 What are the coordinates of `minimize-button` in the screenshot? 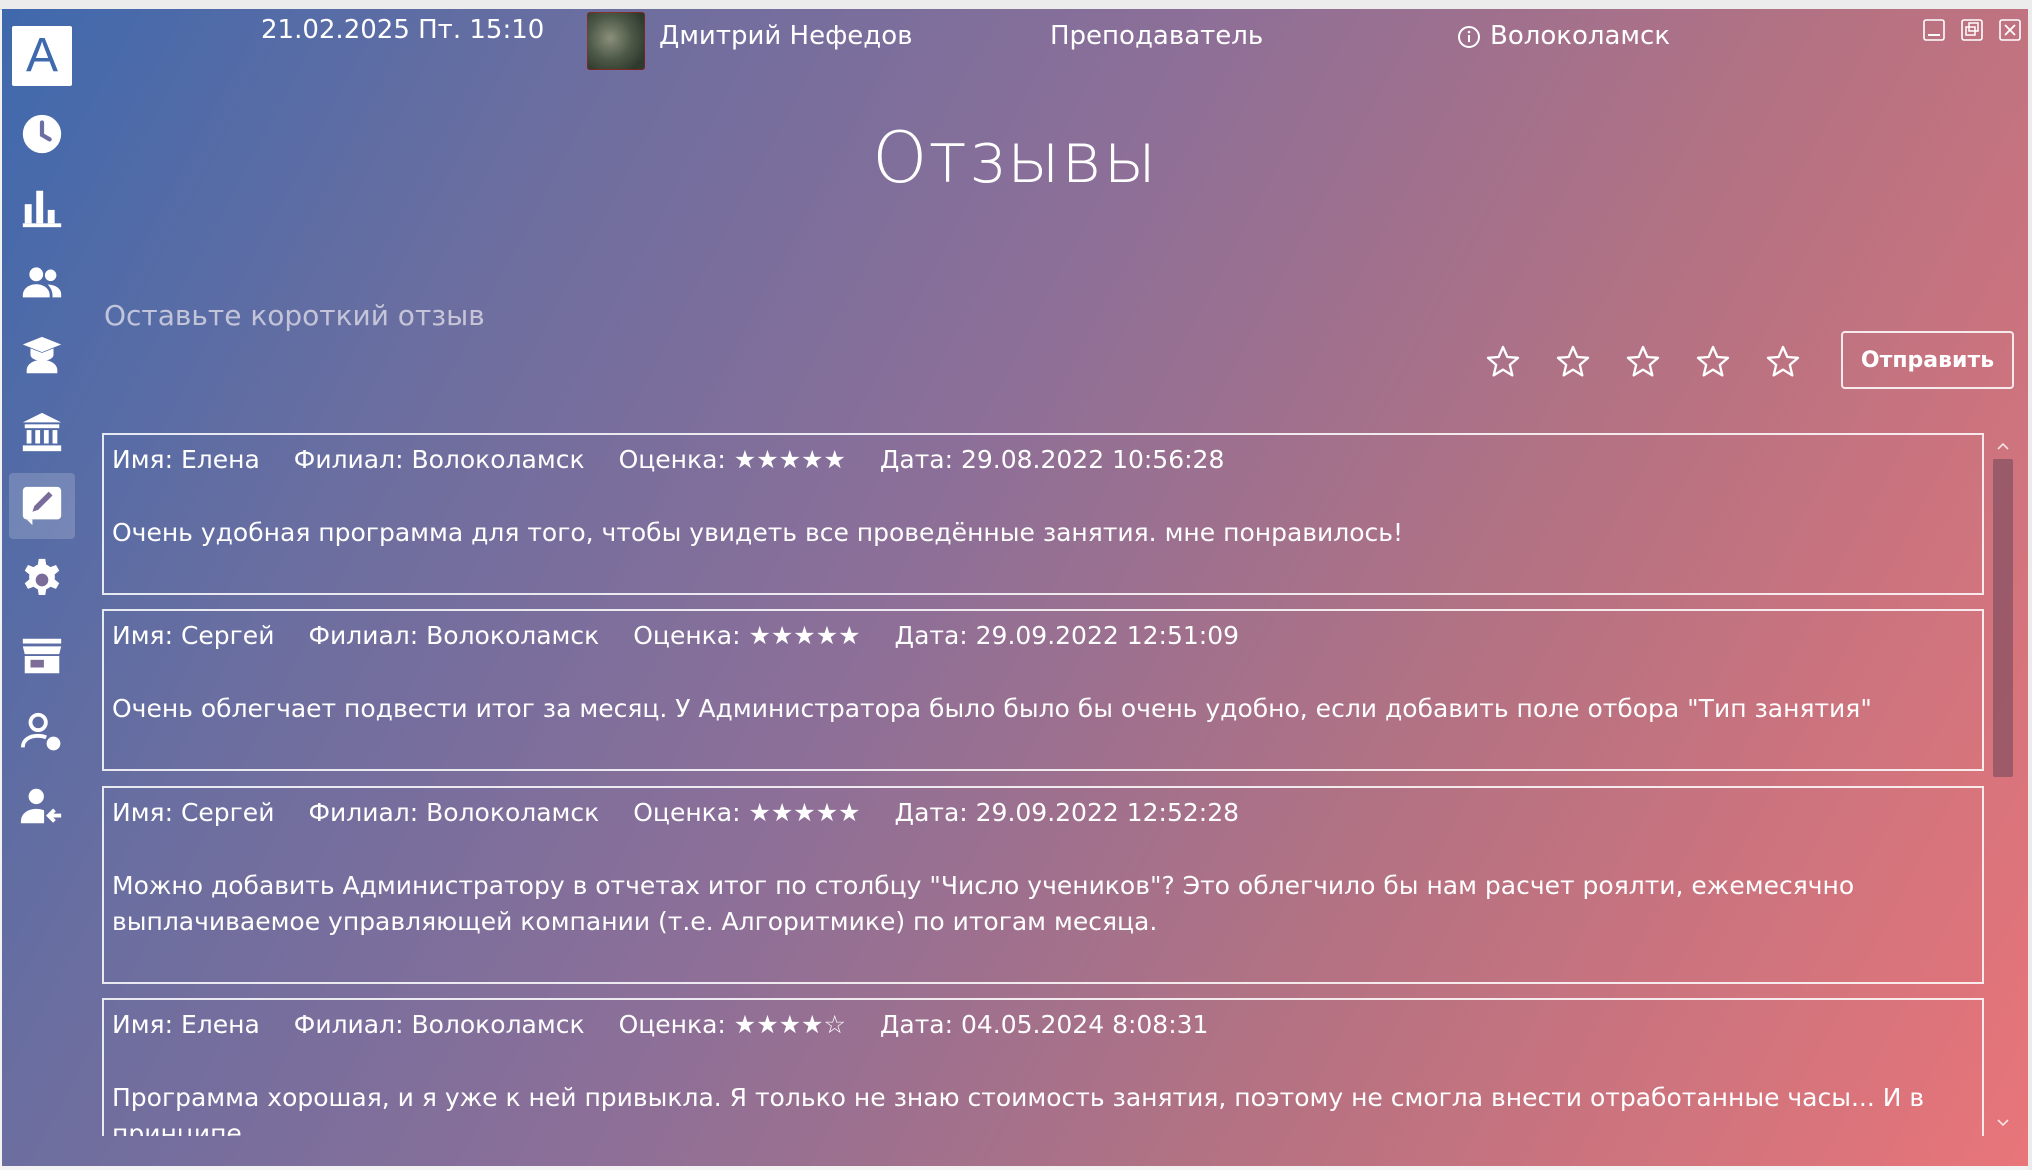 It's located at (1934, 30).